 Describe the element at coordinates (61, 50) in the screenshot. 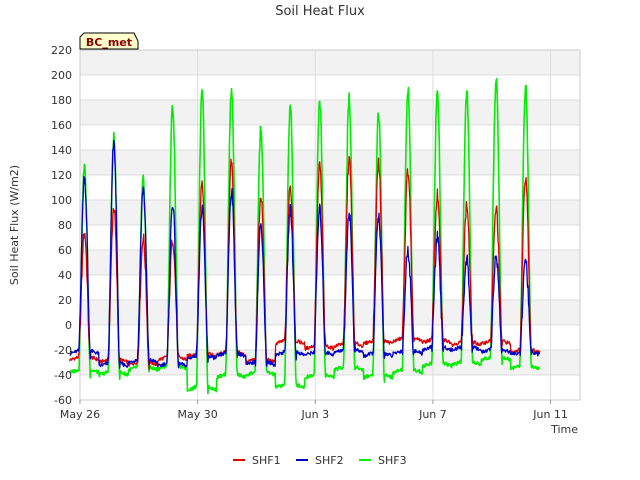

I see `y-tick-label: 220` at that location.